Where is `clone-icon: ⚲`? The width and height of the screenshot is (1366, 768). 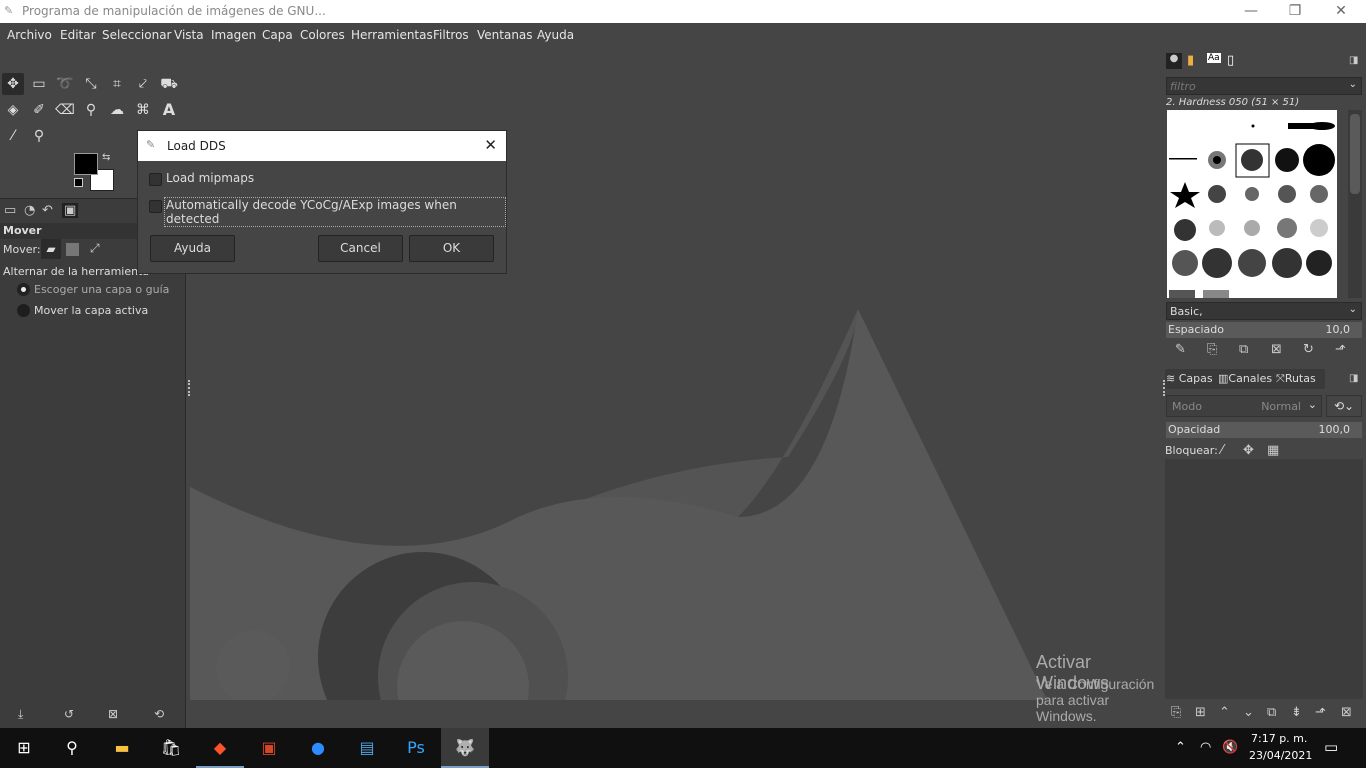 clone-icon: ⚲ is located at coordinates (91, 110).